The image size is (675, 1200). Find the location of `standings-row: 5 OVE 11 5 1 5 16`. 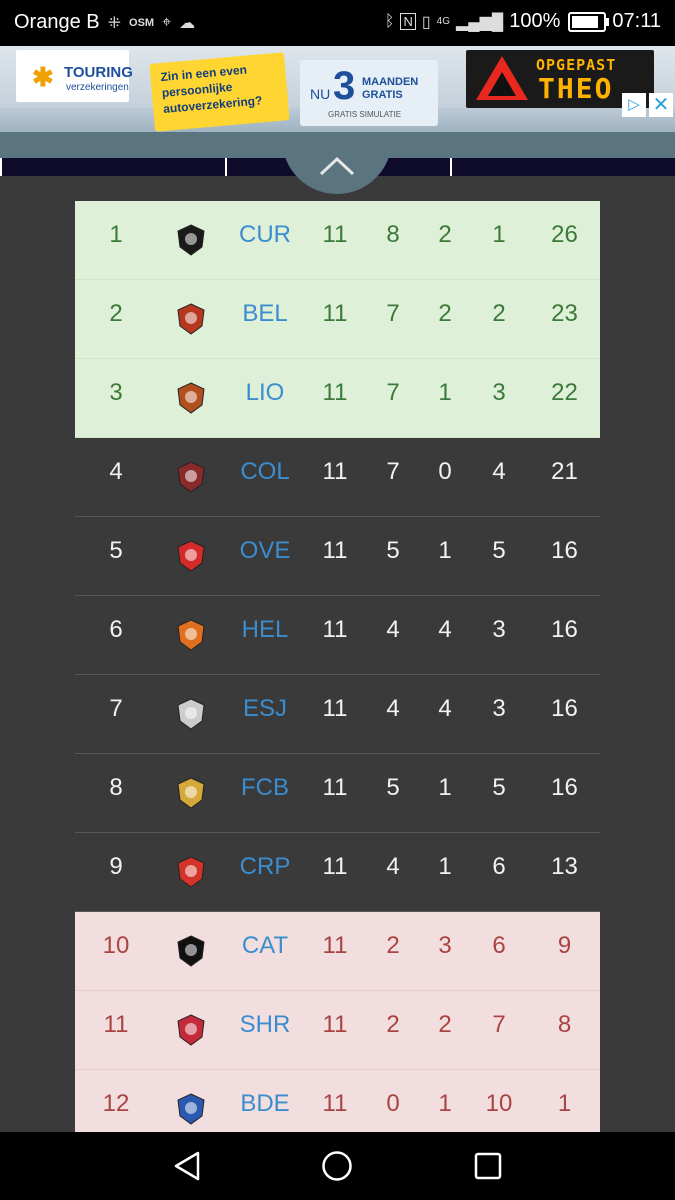

standings-row: 5 OVE 11 5 1 5 16 is located at coordinates (337, 556).